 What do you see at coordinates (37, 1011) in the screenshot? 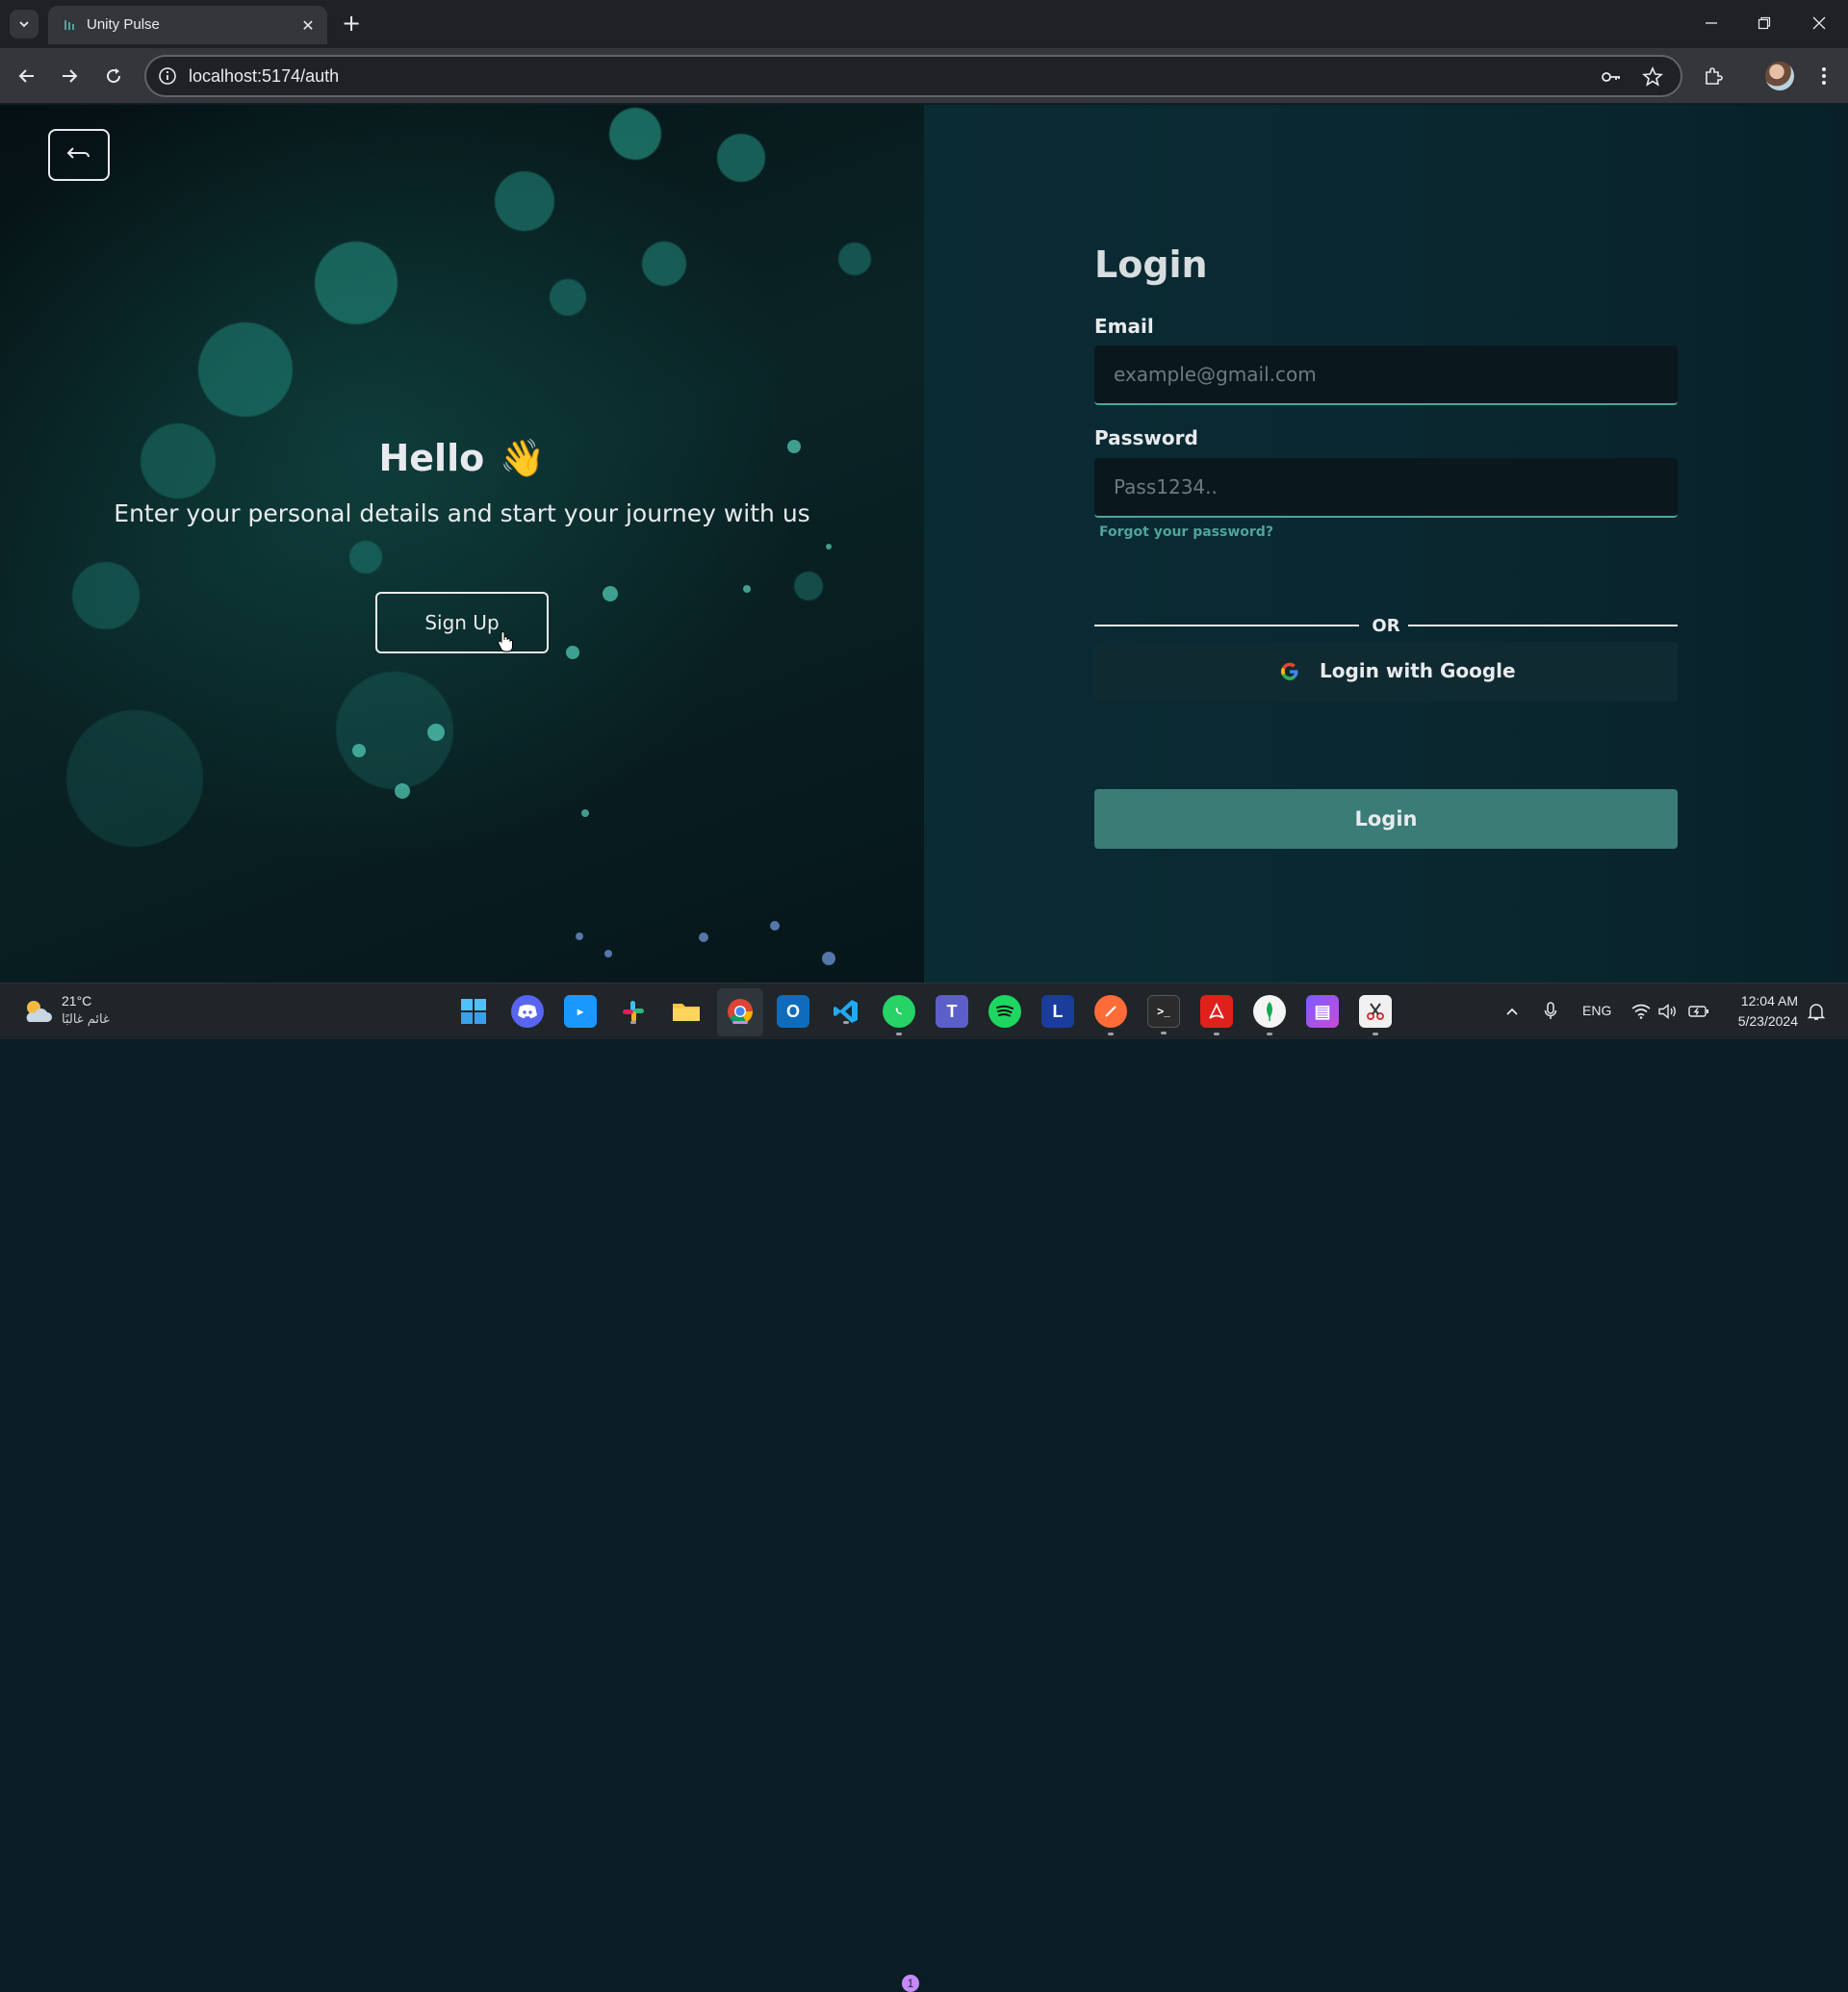
I see `partly-cloudy-icon` at bounding box center [37, 1011].